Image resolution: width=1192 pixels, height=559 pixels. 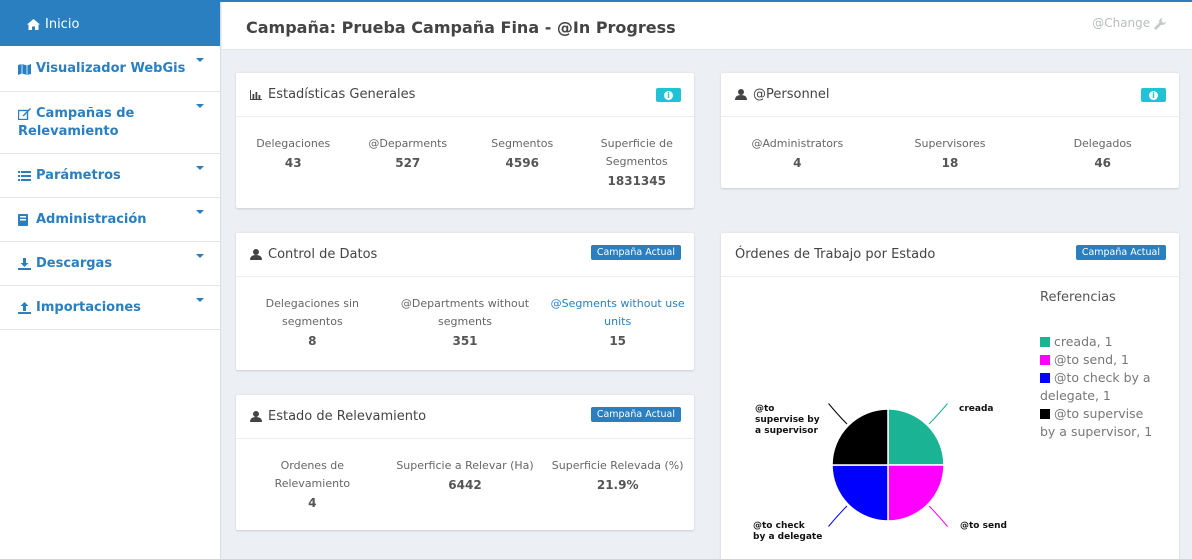 What do you see at coordinates (788, 537) in the screenshot?
I see `pie-label-line: by a delegate` at bounding box center [788, 537].